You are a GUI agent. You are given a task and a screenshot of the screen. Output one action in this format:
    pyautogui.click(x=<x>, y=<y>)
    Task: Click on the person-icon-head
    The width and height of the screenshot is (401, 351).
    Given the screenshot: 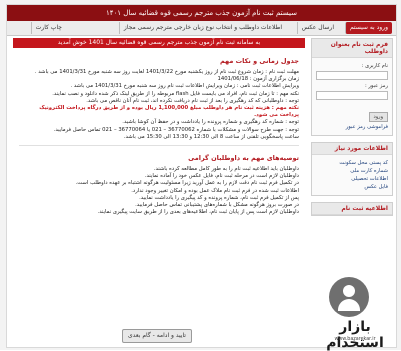 What is the action you would take?
    pyautogui.click(x=349, y=291)
    